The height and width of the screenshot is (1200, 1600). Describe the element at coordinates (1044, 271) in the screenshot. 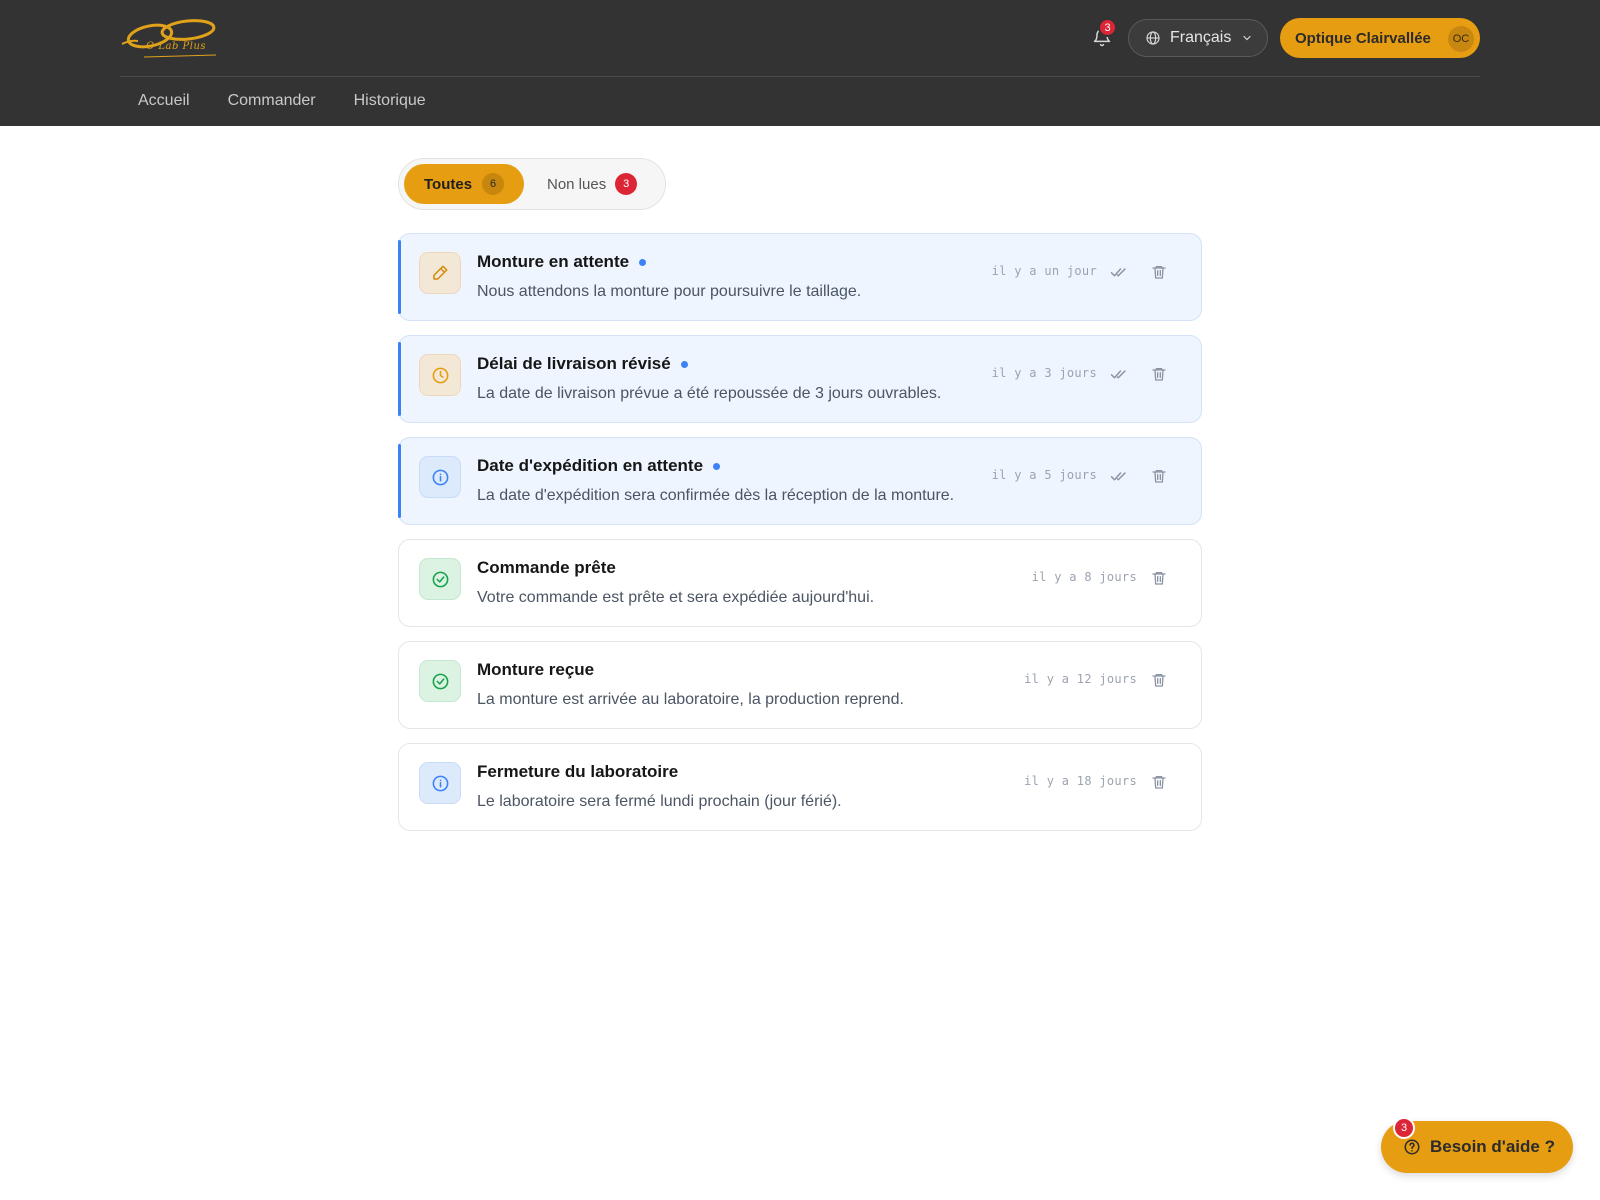

I see `notification-time: il y a un jour` at that location.